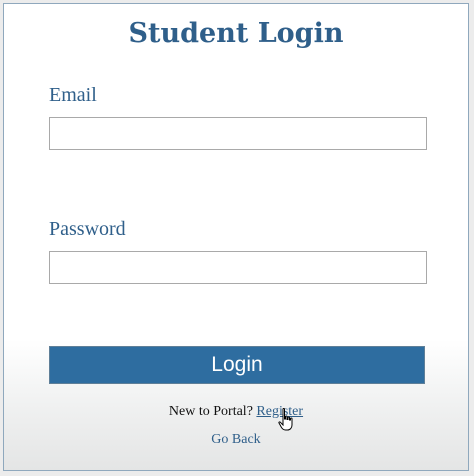  I want to click on email-label: Email, so click(73, 95).